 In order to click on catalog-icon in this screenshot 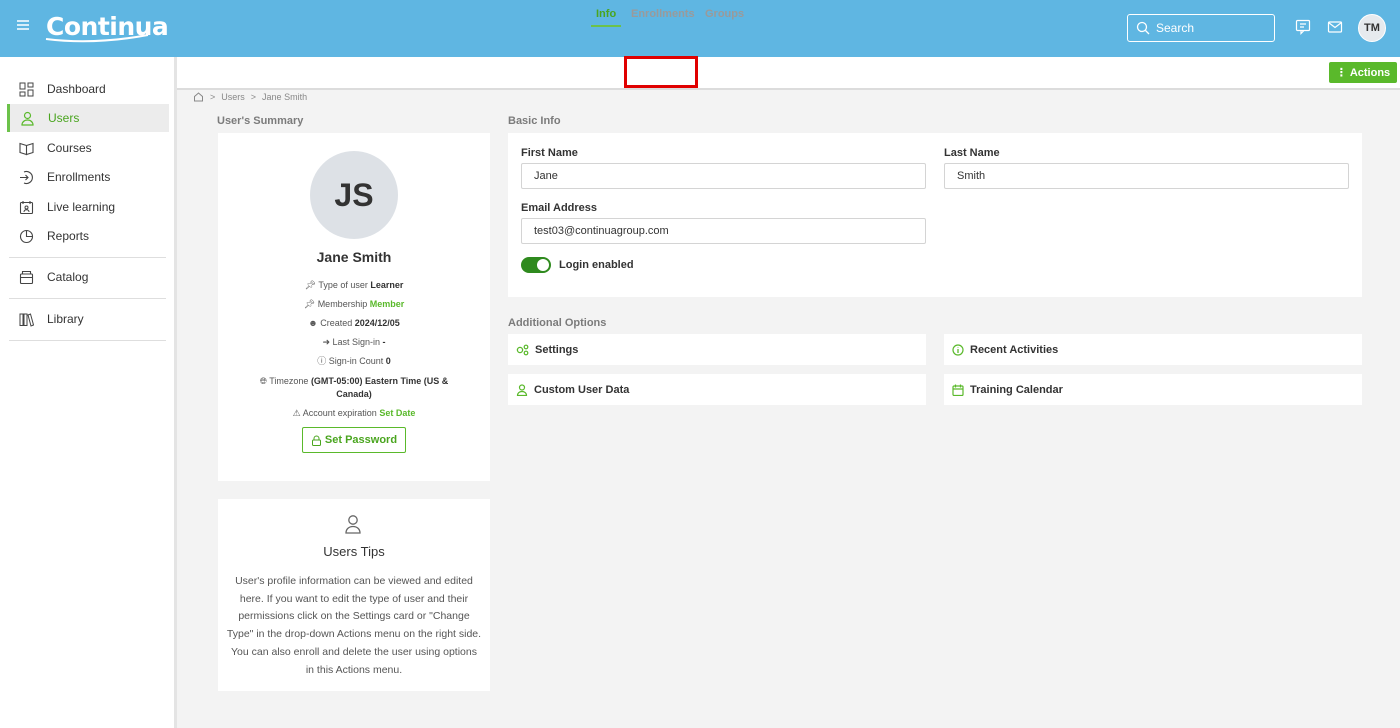, I will do `click(26, 277)`.